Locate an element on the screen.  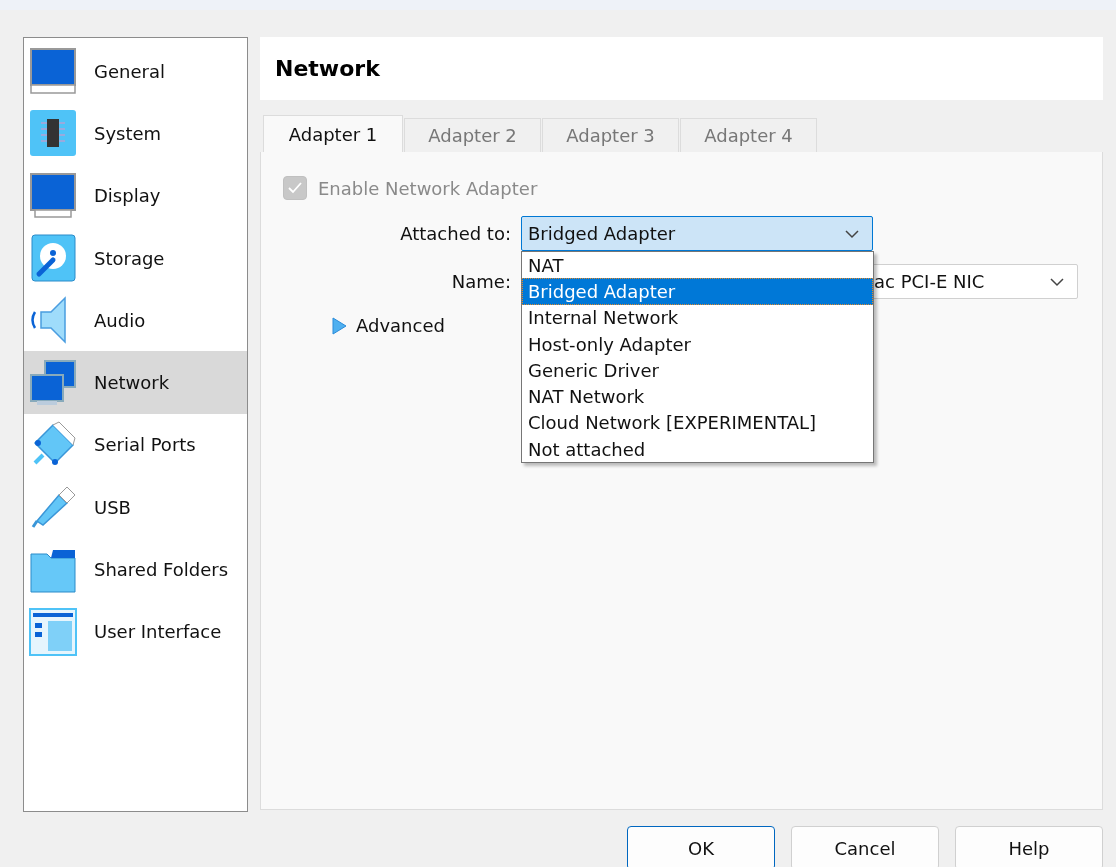
sidebar-item-label: Serial Ports is located at coordinates (145, 445).